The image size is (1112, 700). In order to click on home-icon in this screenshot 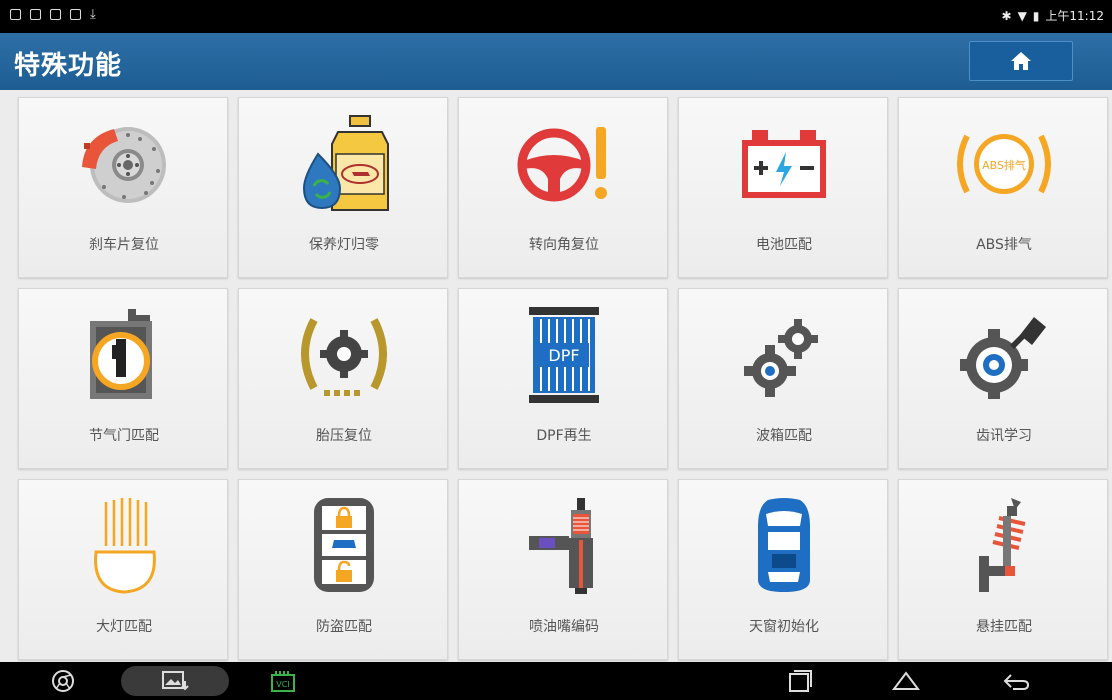, I will do `click(1021, 61)`.